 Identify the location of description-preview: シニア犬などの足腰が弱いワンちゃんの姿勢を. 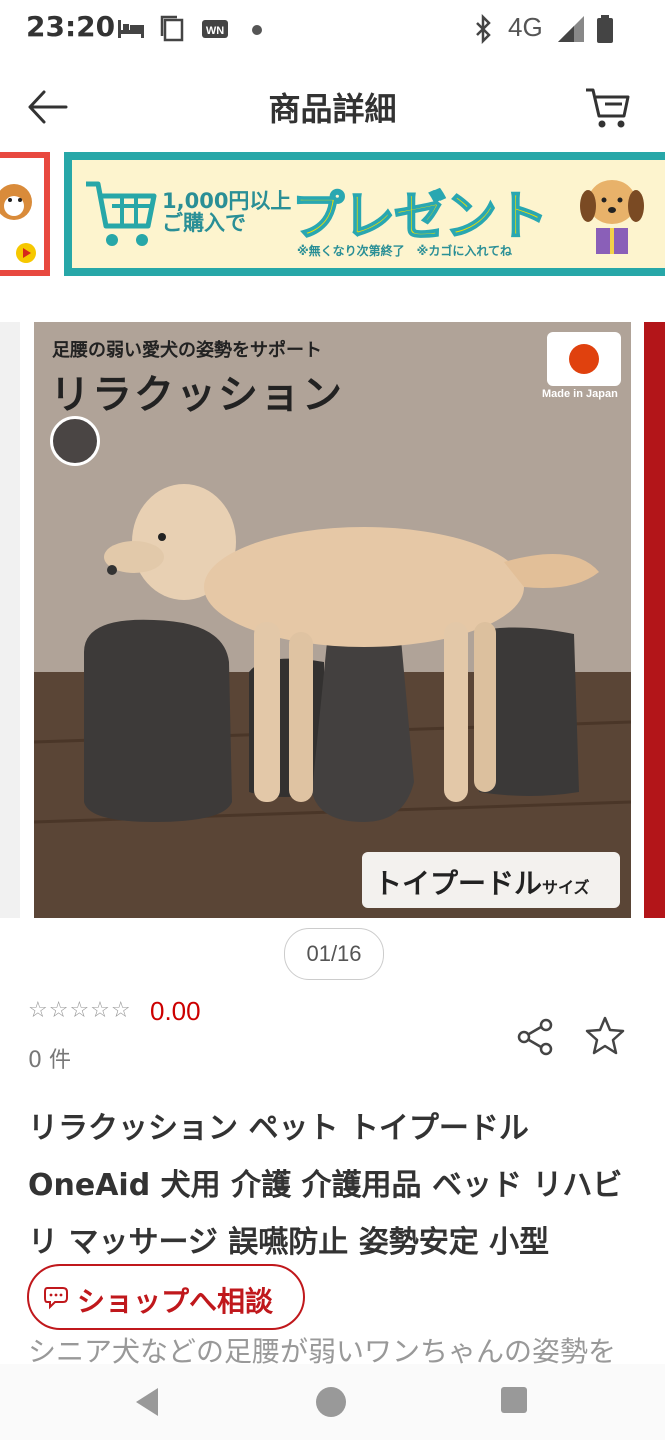
(346, 1349).